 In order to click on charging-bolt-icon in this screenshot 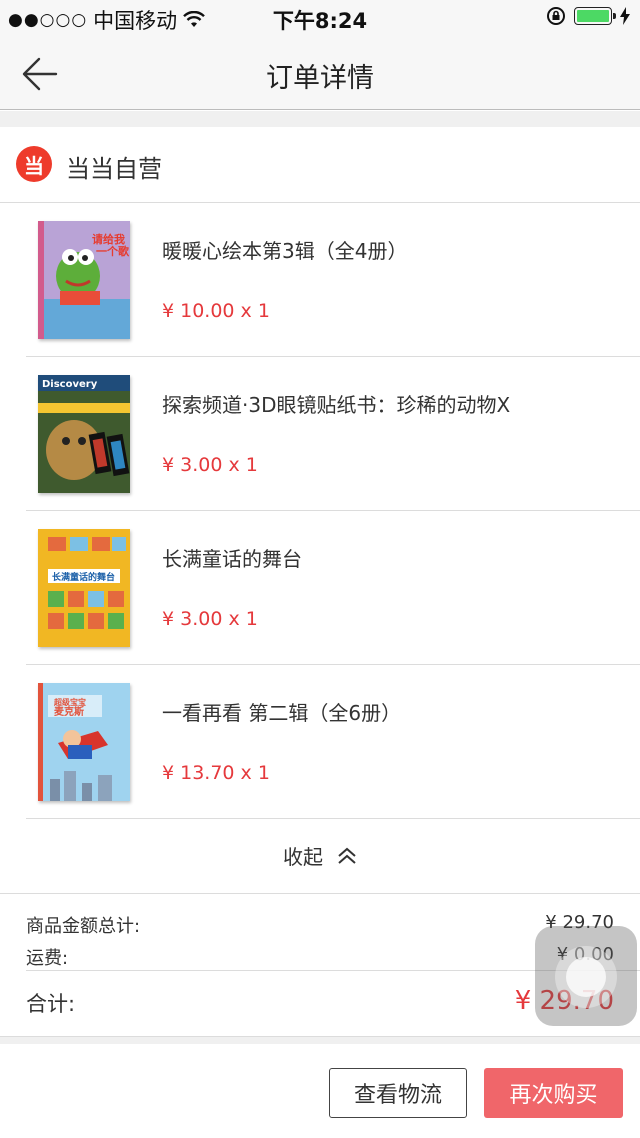, I will do `click(625, 16)`.